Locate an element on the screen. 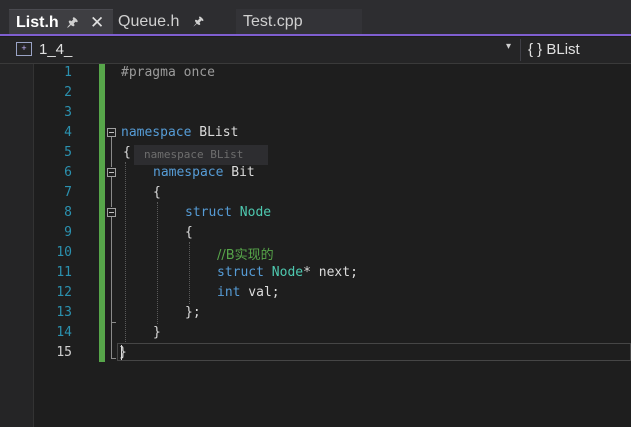 This screenshot has width=631, height=427. line-number: 7 is located at coordinates (68, 192).